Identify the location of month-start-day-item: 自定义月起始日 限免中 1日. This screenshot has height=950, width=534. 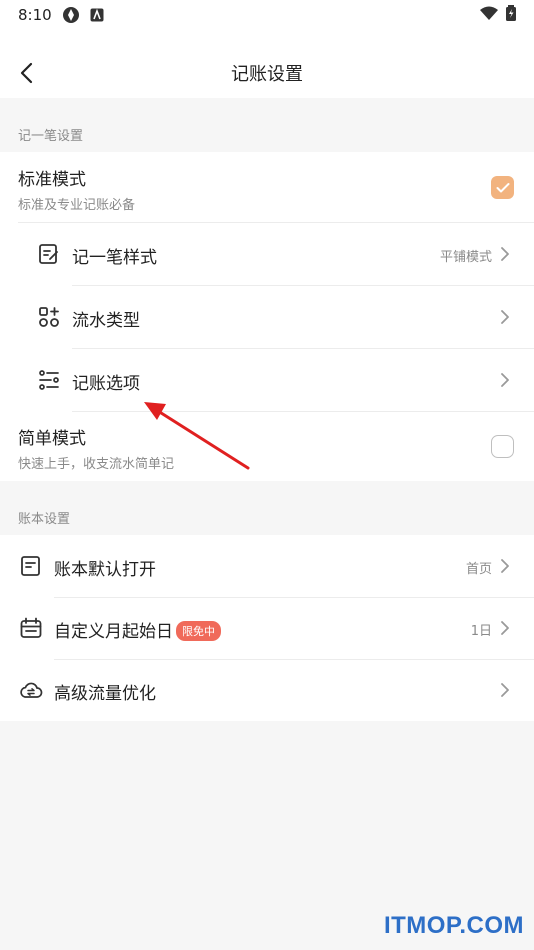
(267, 628).